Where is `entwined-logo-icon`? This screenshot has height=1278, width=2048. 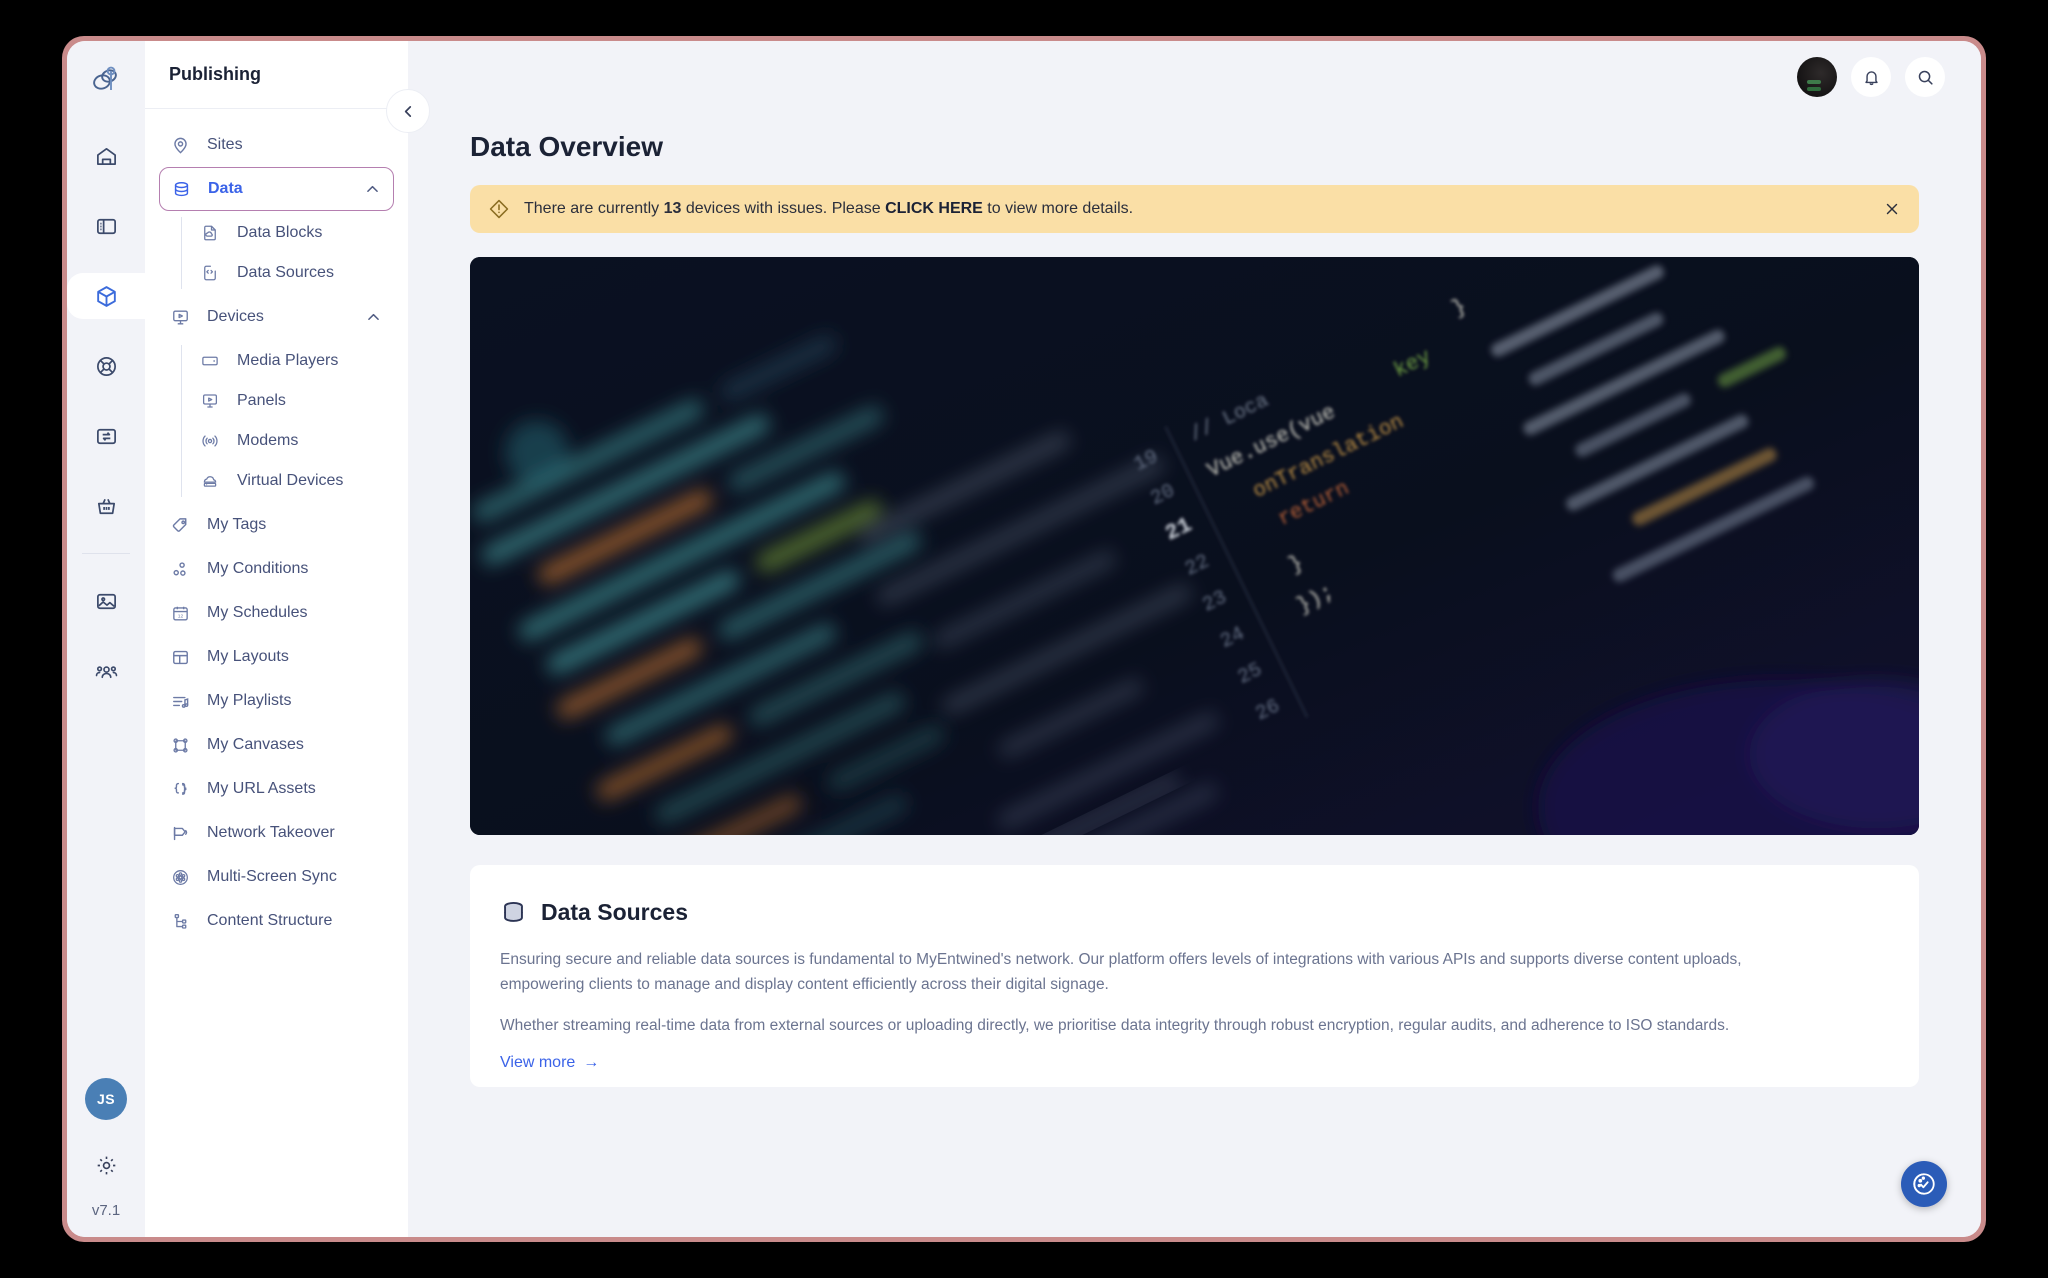
entwined-logo-icon is located at coordinates (106, 80).